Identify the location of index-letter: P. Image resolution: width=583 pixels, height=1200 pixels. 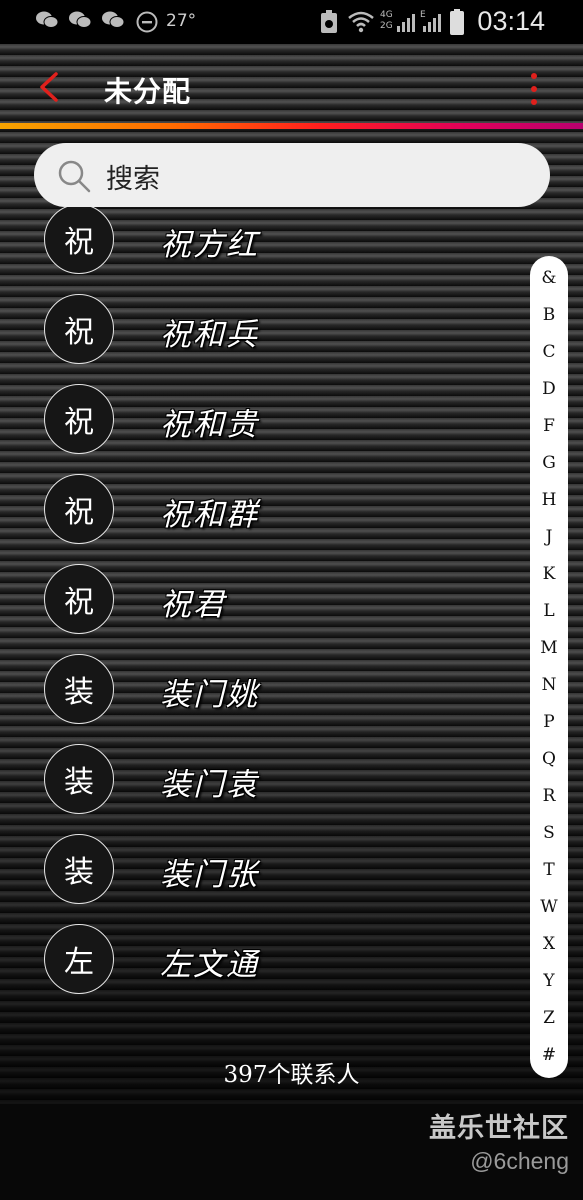
(549, 722).